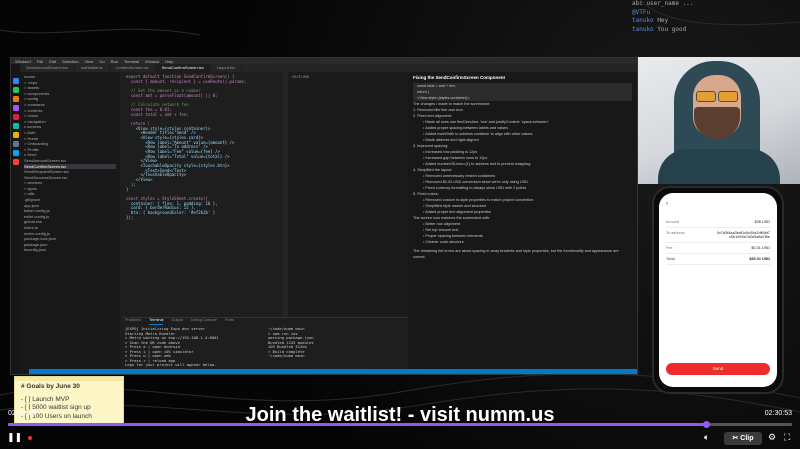 The image size is (800, 449). Describe the element at coordinates (719, 120) in the screenshot. I see `webcam-feed` at that location.